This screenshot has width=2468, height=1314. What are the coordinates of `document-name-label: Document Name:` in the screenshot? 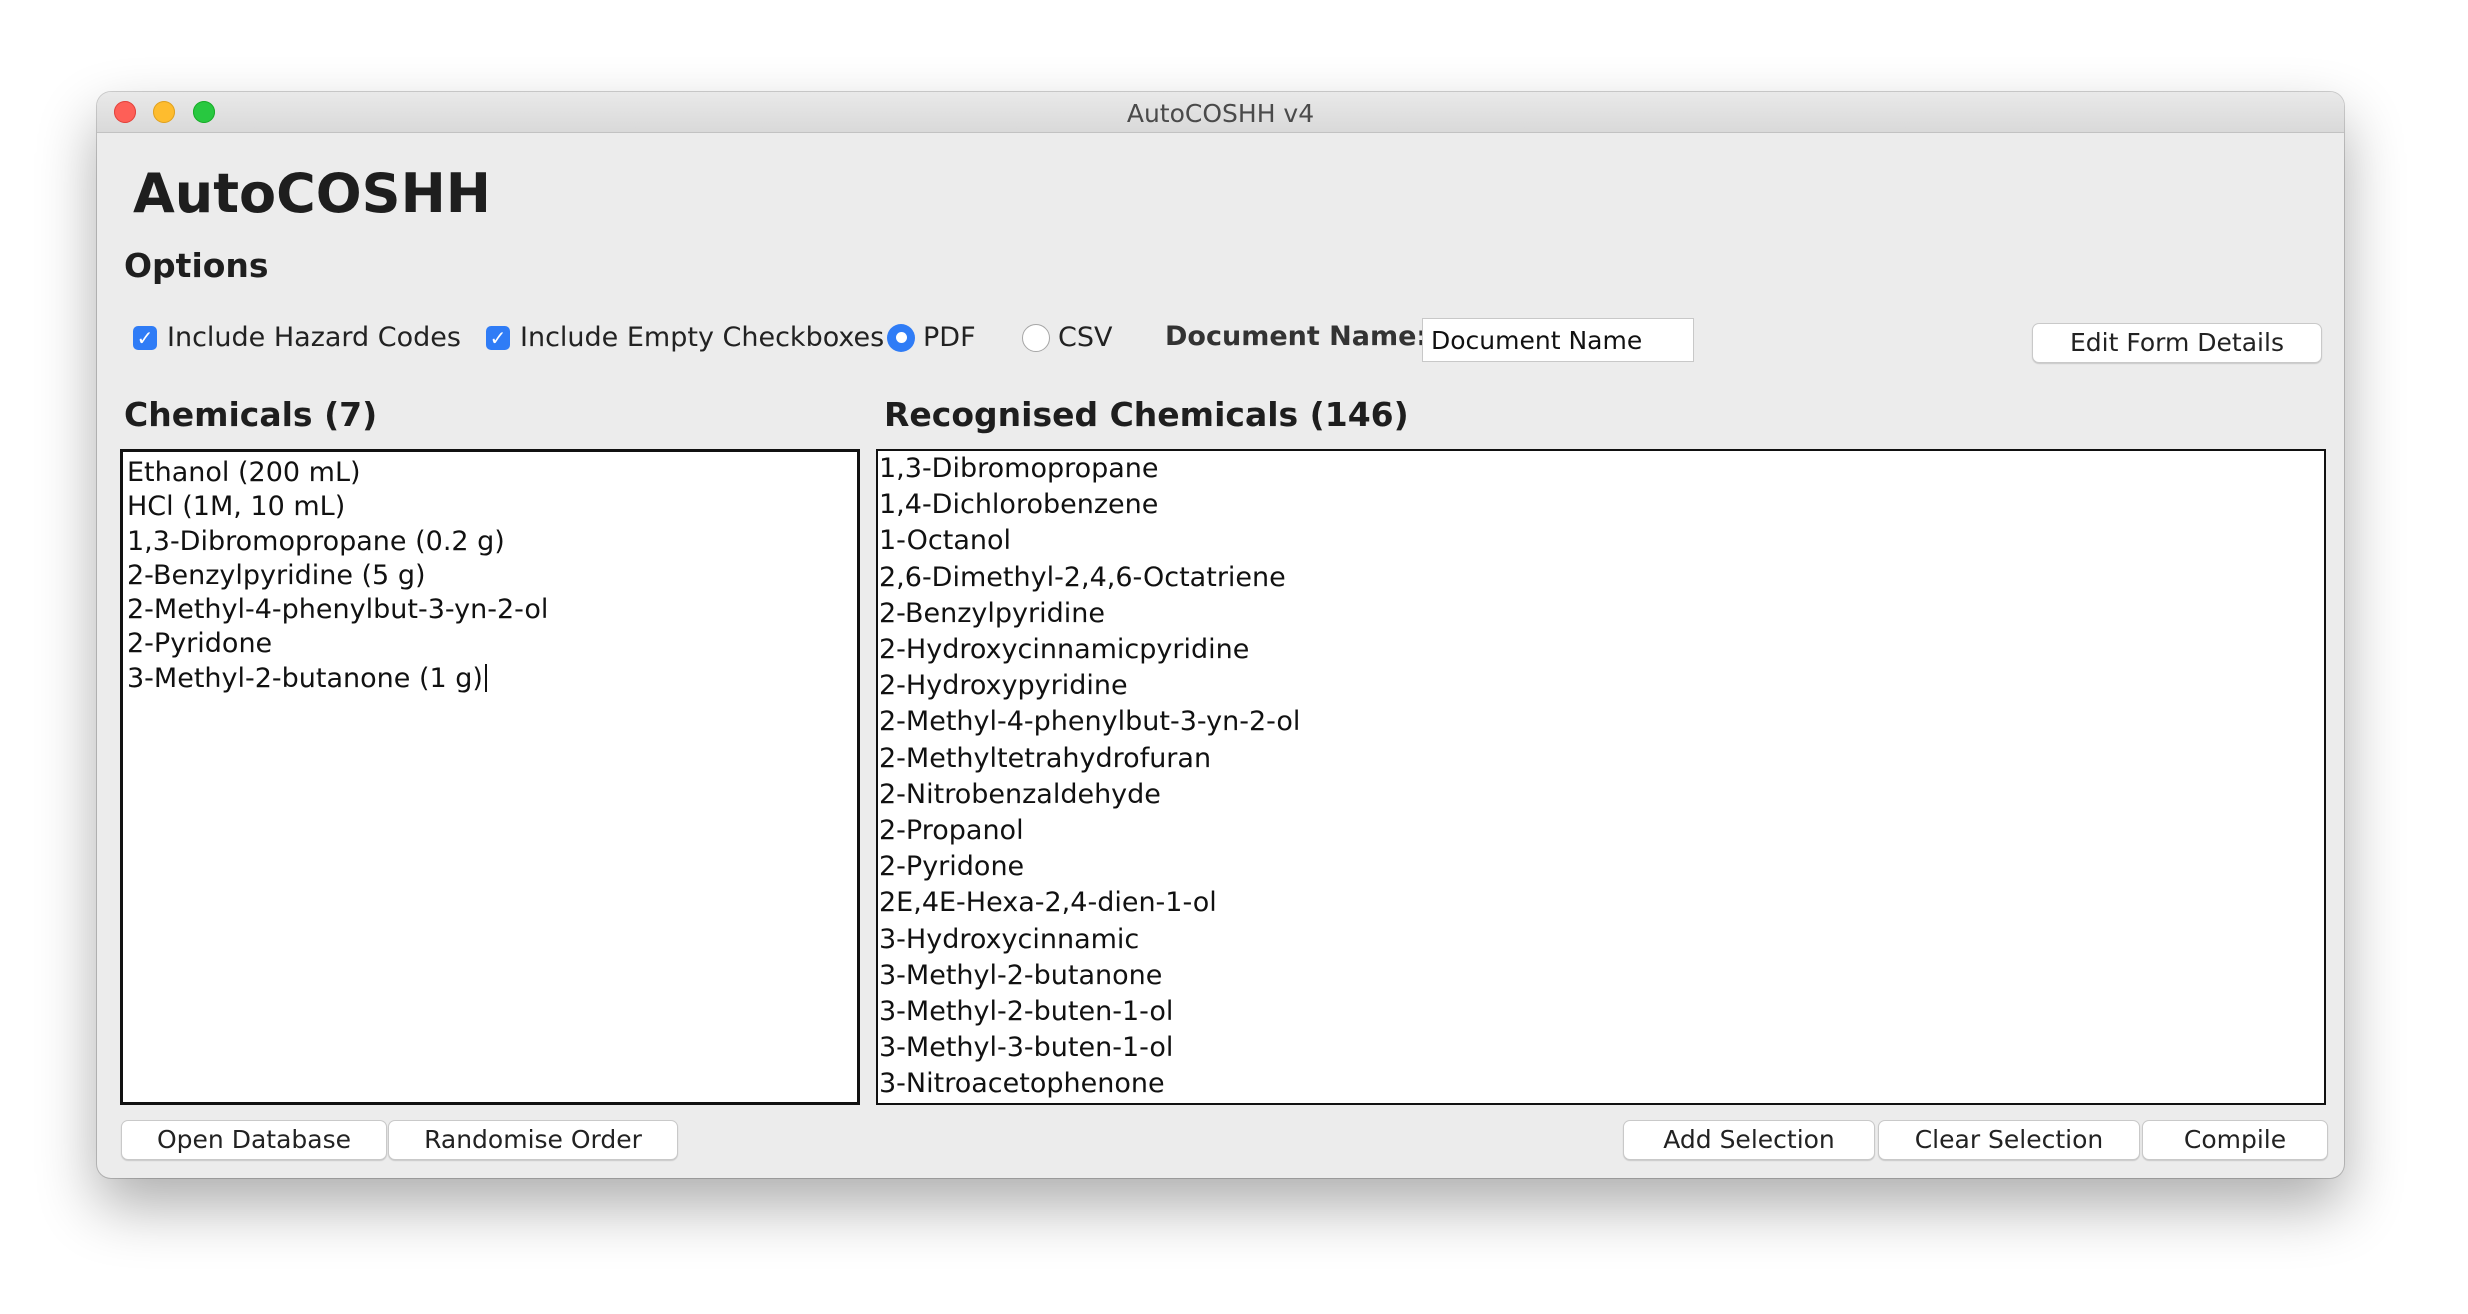 It's located at (1296, 336).